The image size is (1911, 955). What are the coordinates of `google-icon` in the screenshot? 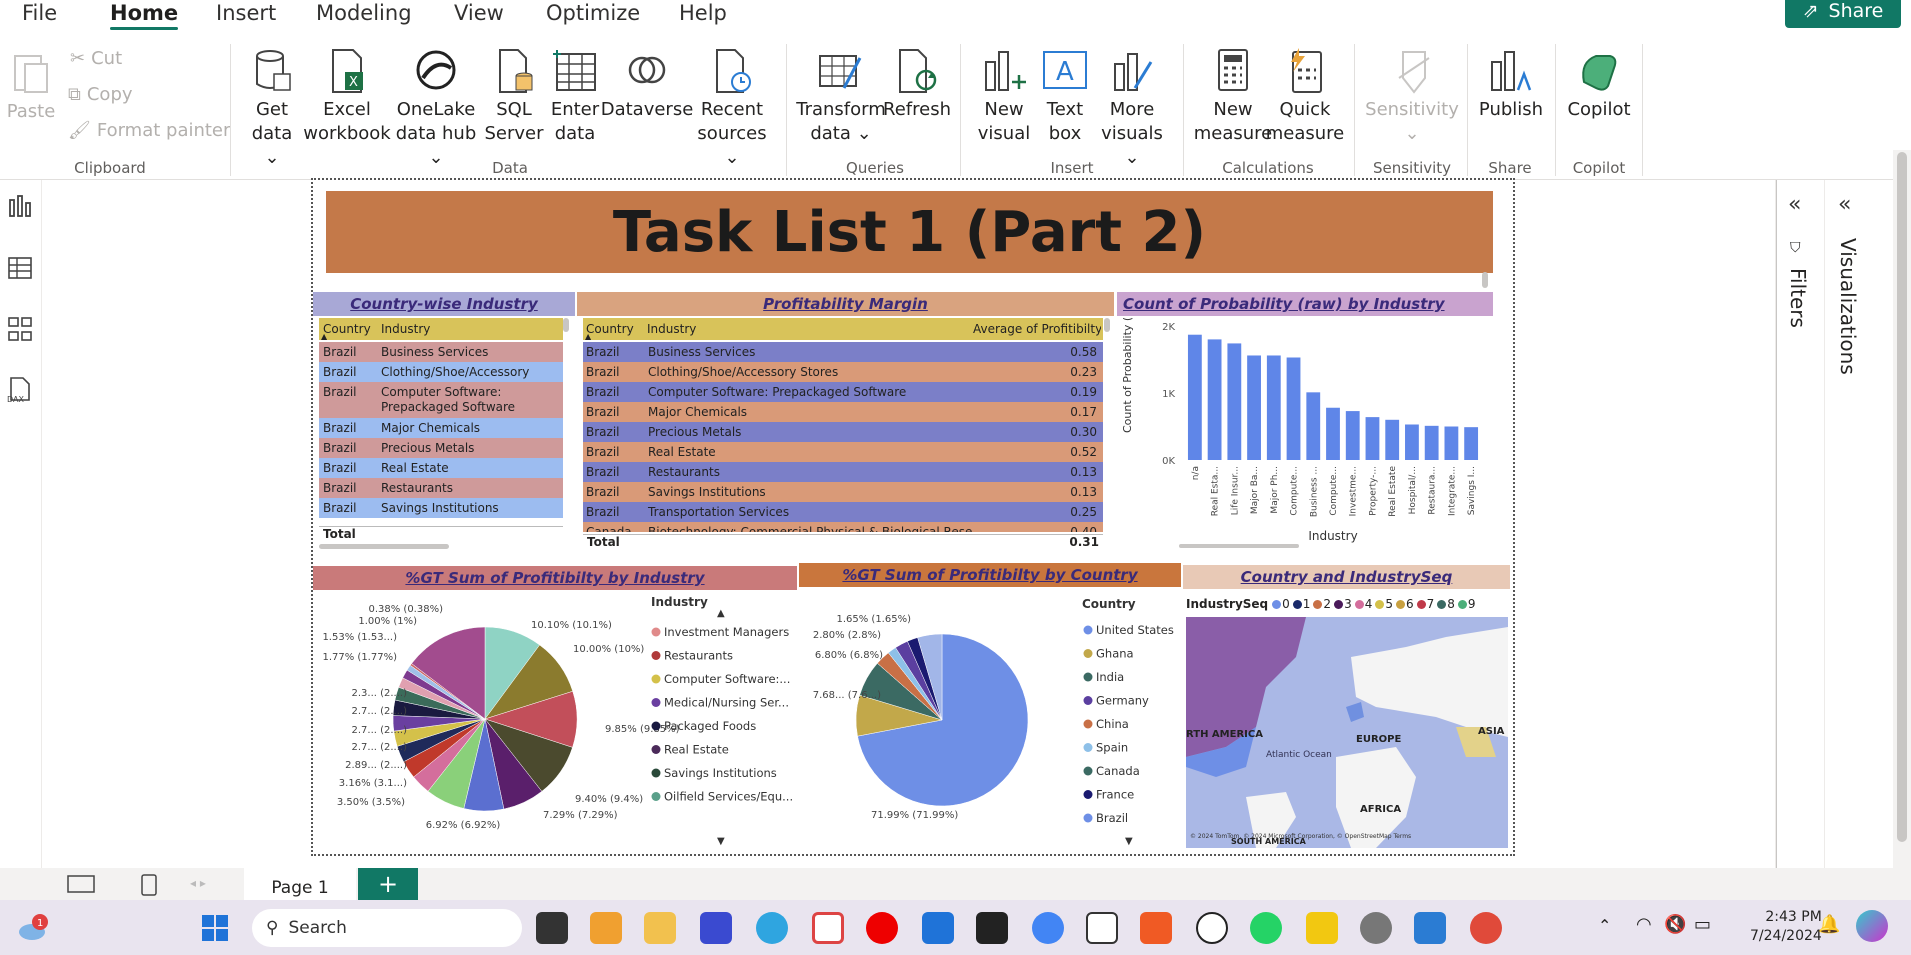 It's located at (1048, 928).